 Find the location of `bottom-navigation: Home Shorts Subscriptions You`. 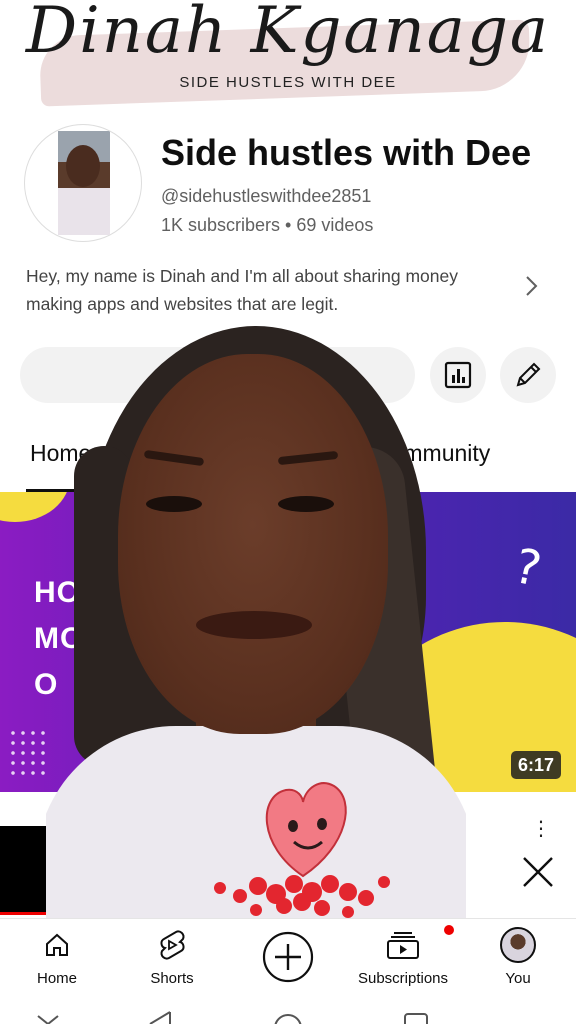

bottom-navigation: Home Shorts Subscriptions You is located at coordinates (288, 958).